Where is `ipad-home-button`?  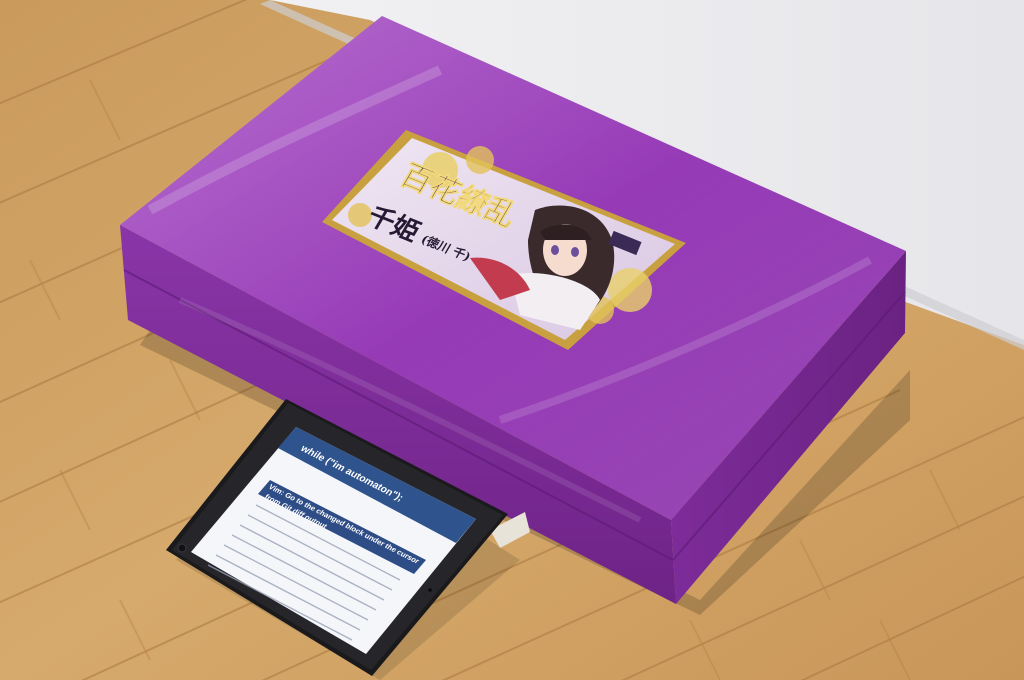 ipad-home-button is located at coordinates (182, 548).